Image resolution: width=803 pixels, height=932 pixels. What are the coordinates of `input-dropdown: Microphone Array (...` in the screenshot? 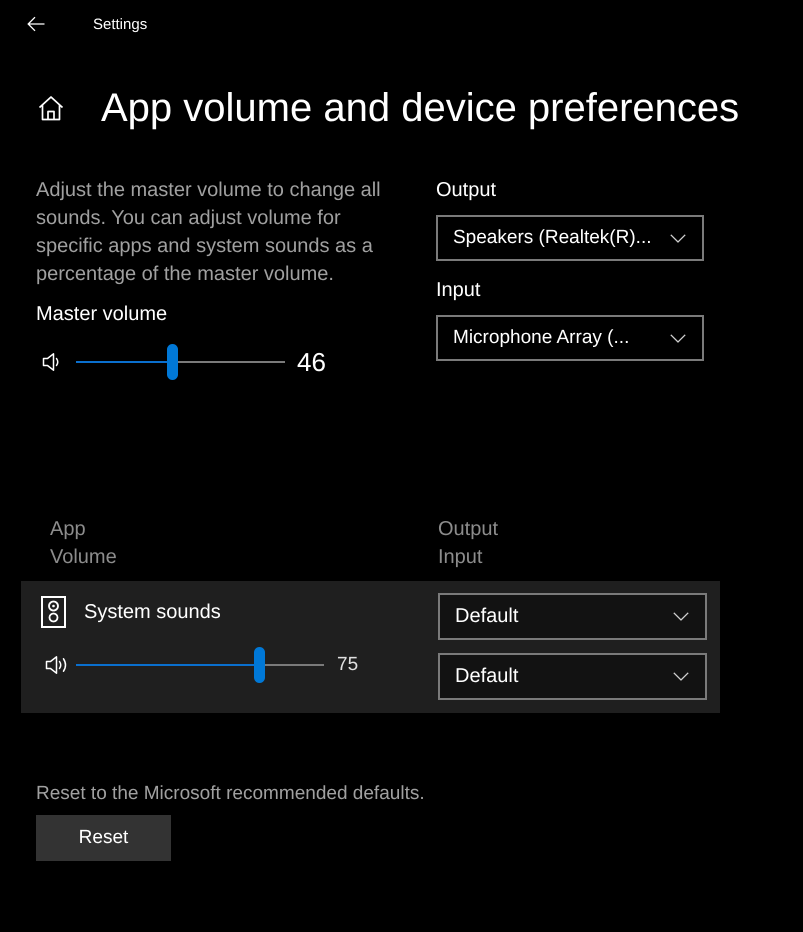 It's located at (570, 338).